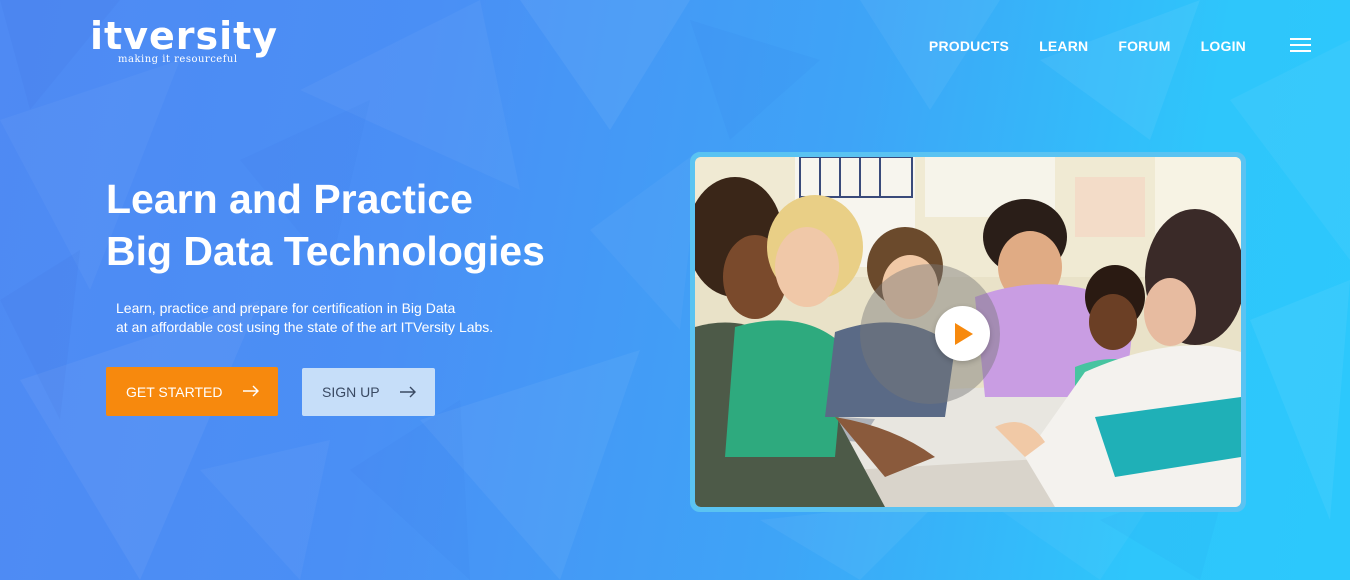  What do you see at coordinates (184, 36) in the screenshot?
I see `logo-wordmark: itversity` at bounding box center [184, 36].